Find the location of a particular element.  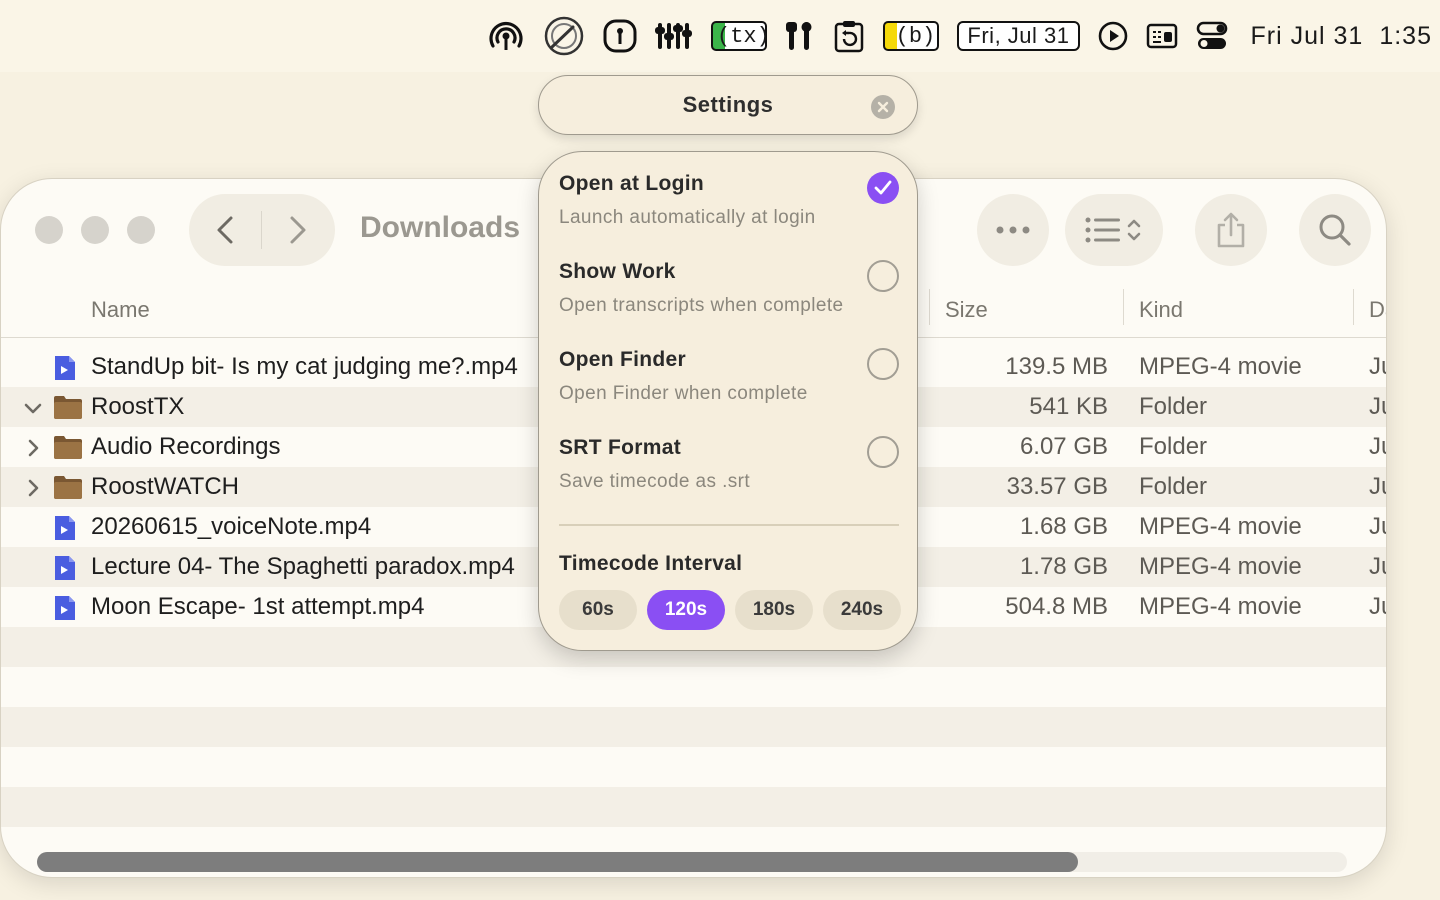

column-name: Name is located at coordinates (120, 310).